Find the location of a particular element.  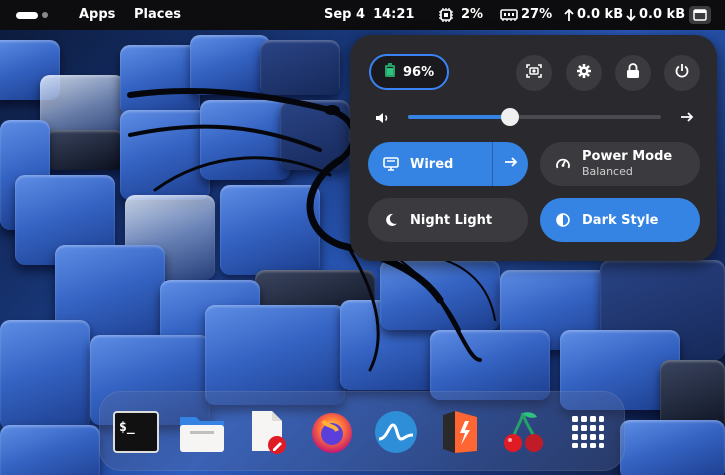

dock-app-text-editor is located at coordinates (268, 432).